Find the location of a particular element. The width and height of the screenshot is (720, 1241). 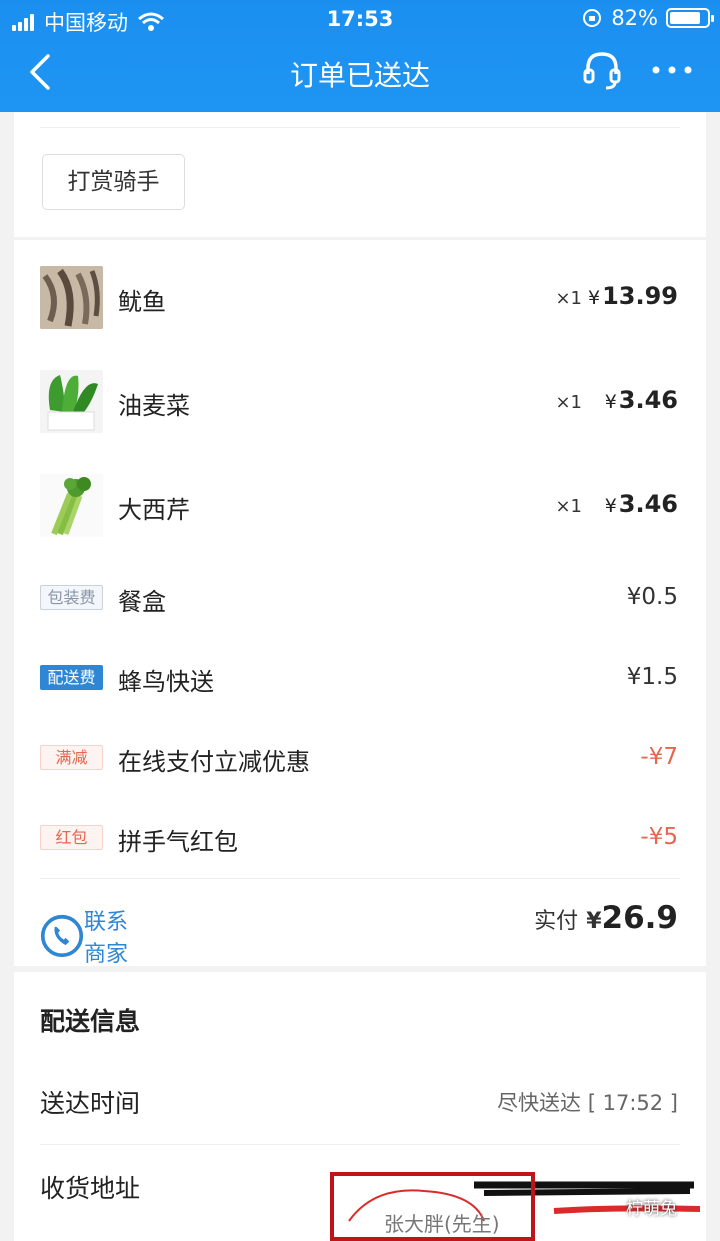

fee-amount: ¥1.5 is located at coordinates (652, 677).